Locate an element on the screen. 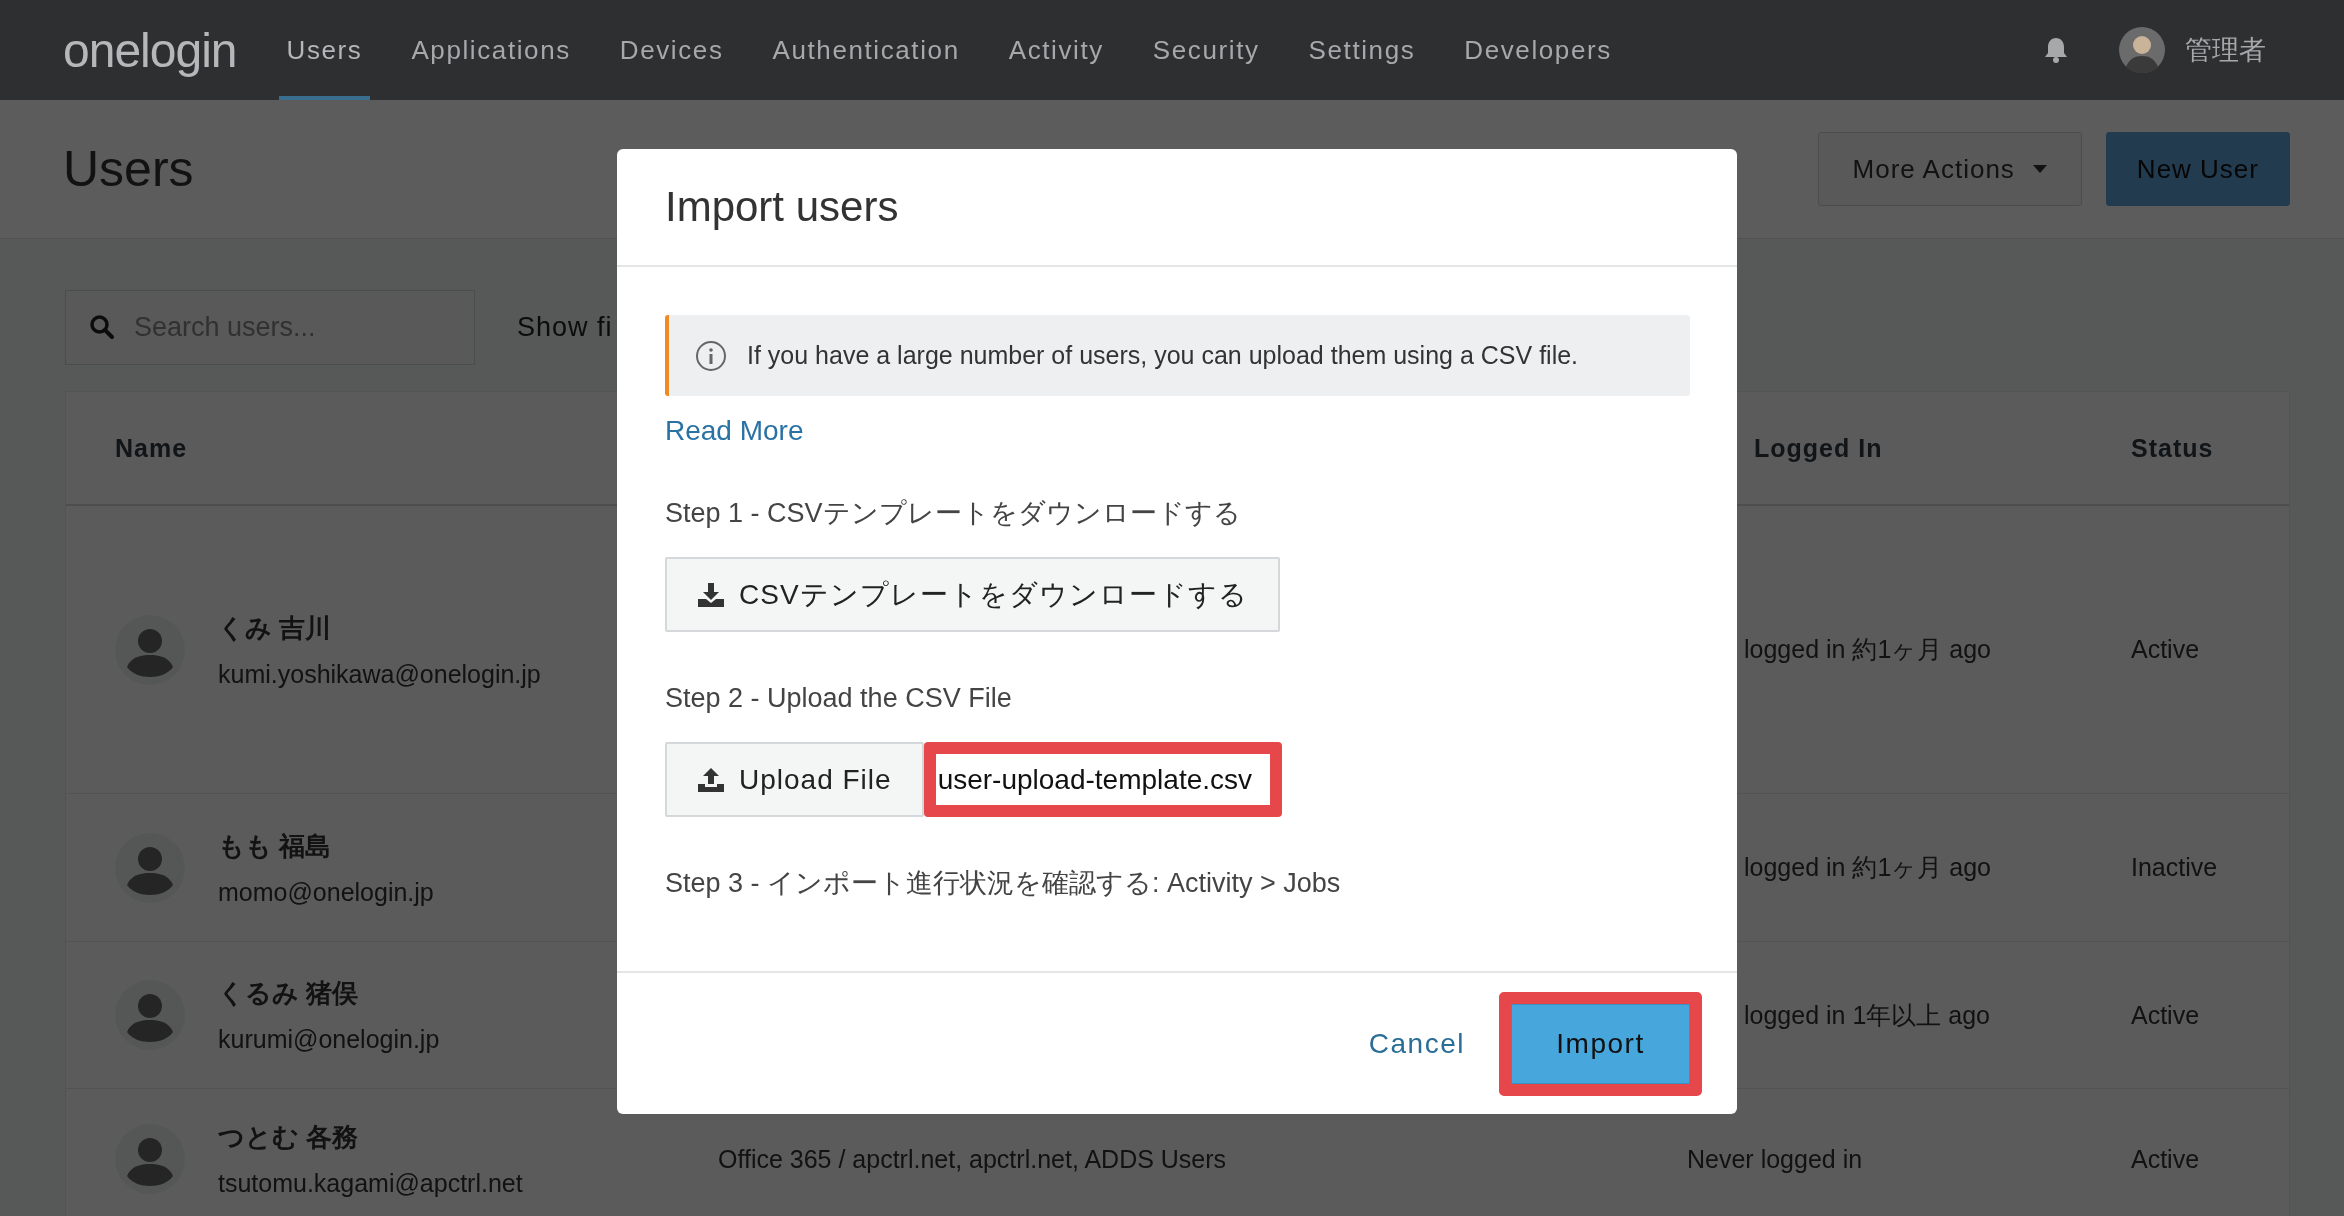 This screenshot has height=1216, width=2344. table-cell: Office 365 / apctrl.net, apctrl.net, ADDS Users is located at coordinates (972, 1158).